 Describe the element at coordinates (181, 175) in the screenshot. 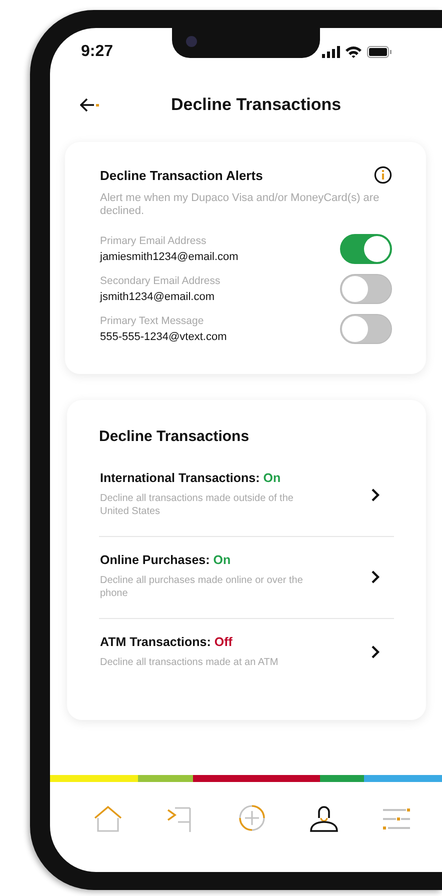

I see `card-title: Decline Transaction Alerts` at that location.